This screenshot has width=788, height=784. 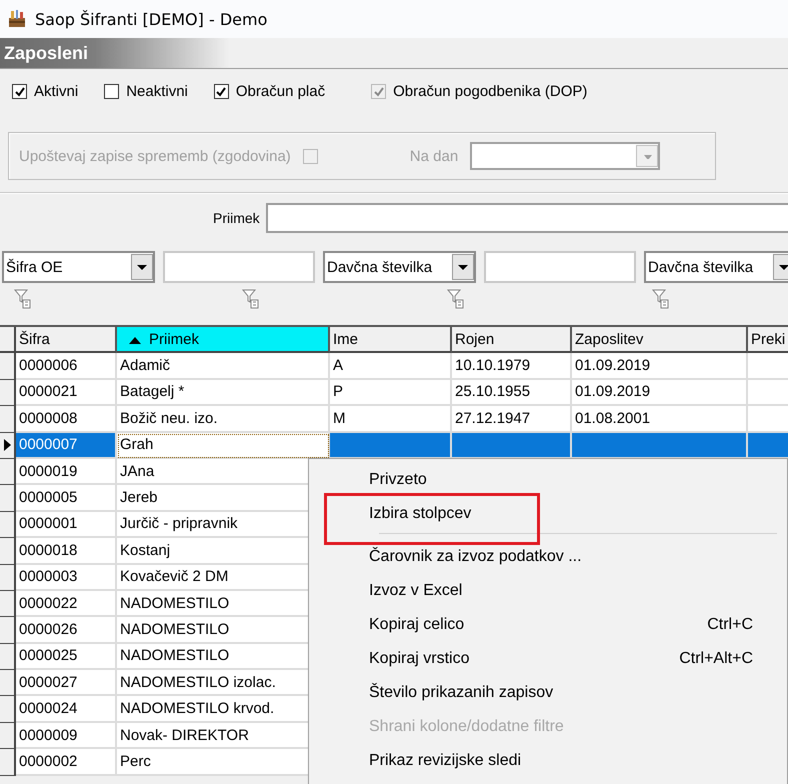 What do you see at coordinates (660, 419) in the screenshot?
I see `table-cell: 01.08.2001` at bounding box center [660, 419].